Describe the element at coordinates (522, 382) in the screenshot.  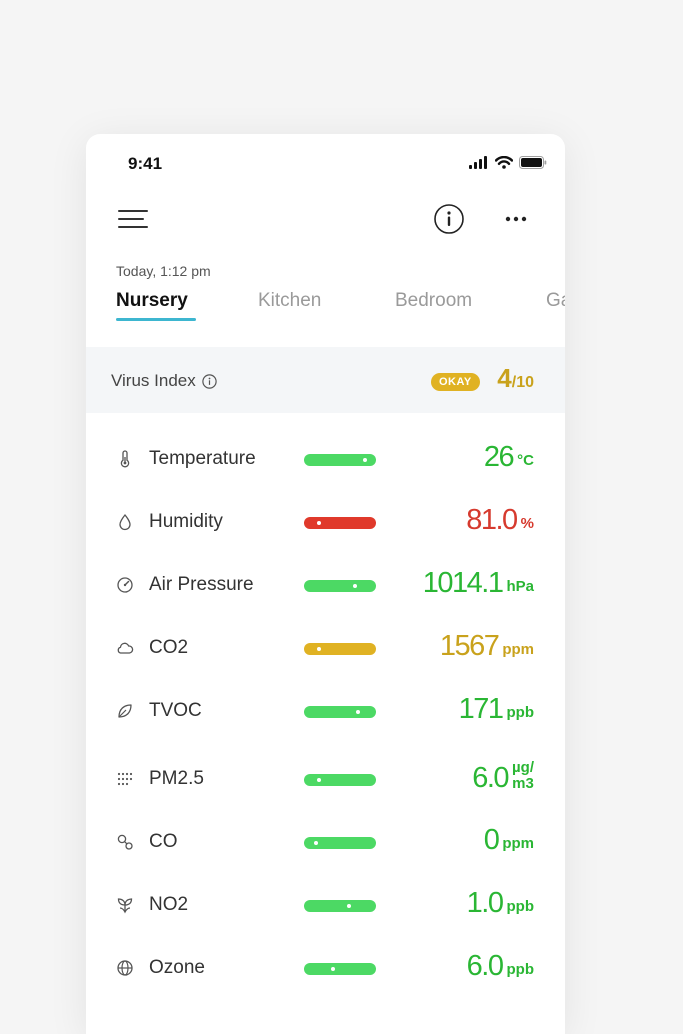
I see `virus-score-max: /10` at that location.